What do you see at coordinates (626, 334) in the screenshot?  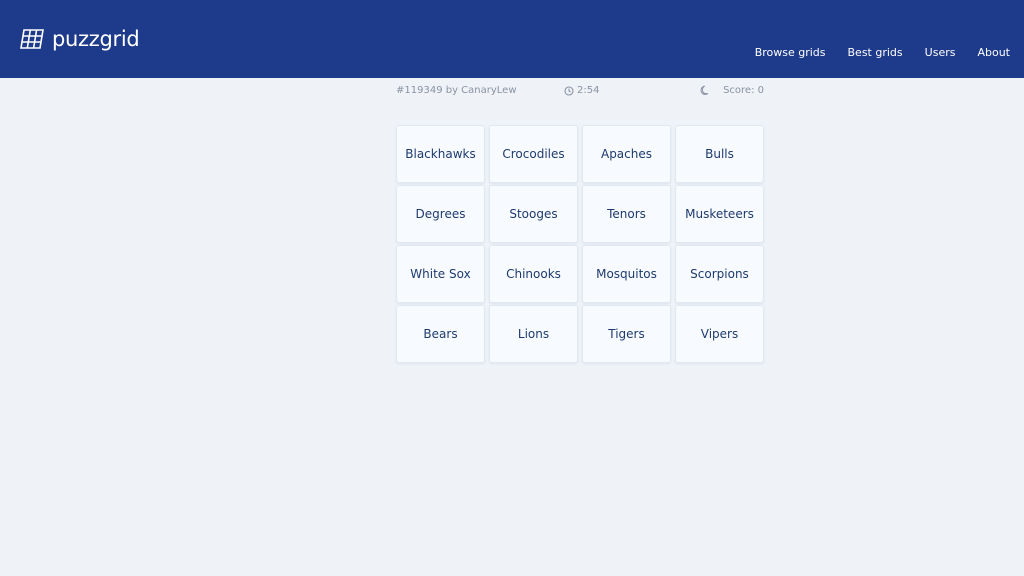 I see `grid-tile: Tigers` at bounding box center [626, 334].